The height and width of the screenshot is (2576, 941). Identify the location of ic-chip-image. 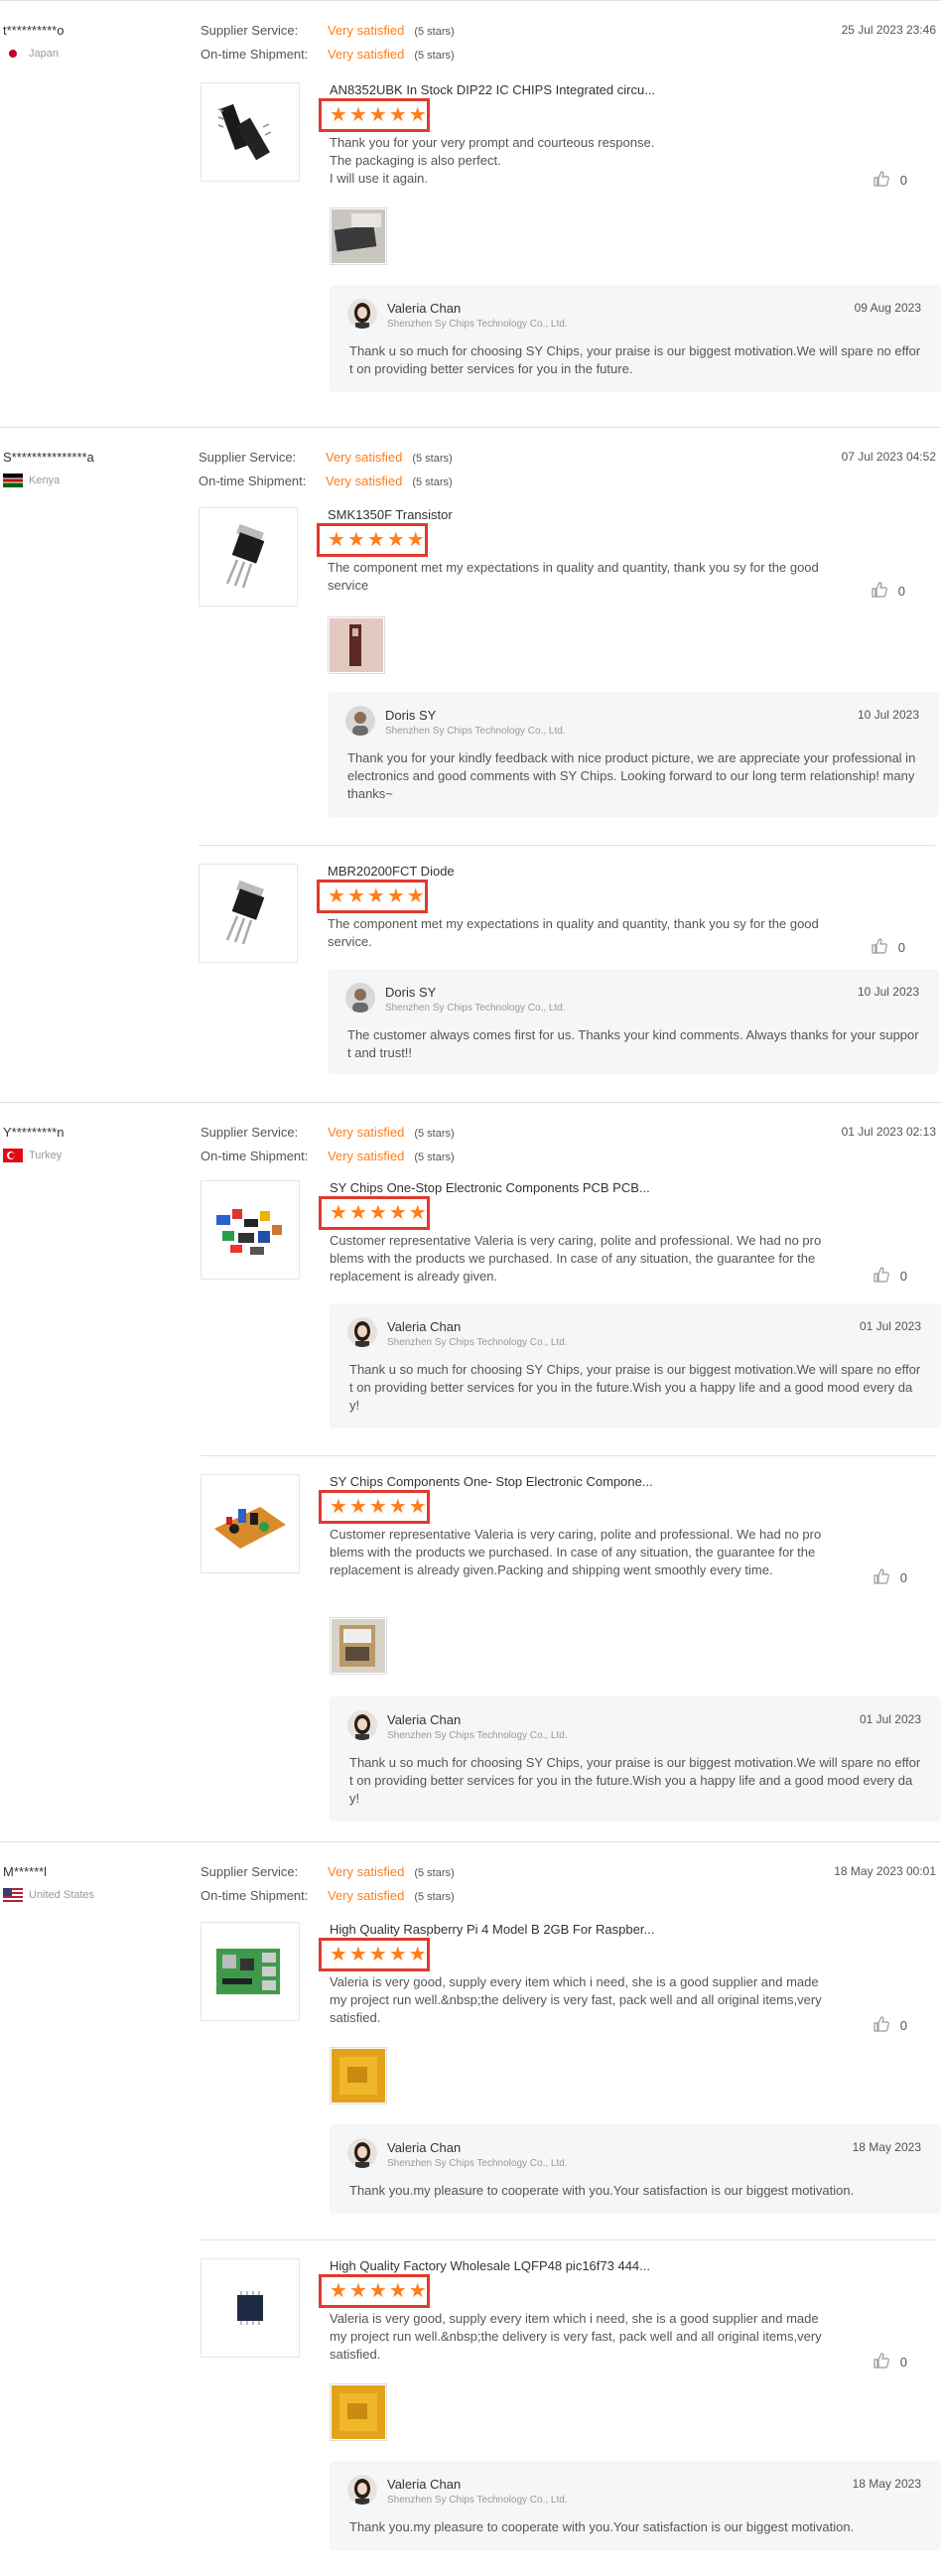
(245, 132).